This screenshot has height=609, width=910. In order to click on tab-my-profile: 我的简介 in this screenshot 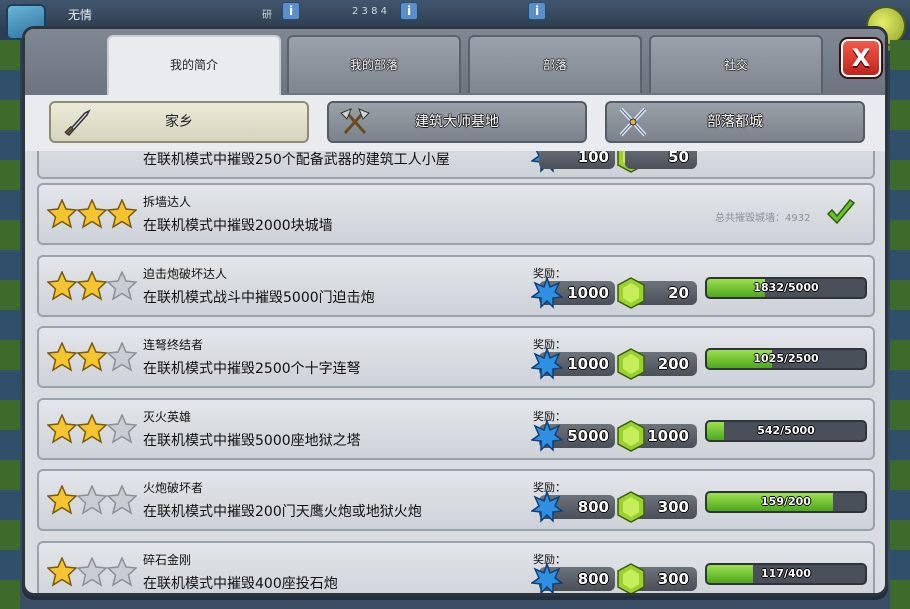, I will do `click(194, 66)`.